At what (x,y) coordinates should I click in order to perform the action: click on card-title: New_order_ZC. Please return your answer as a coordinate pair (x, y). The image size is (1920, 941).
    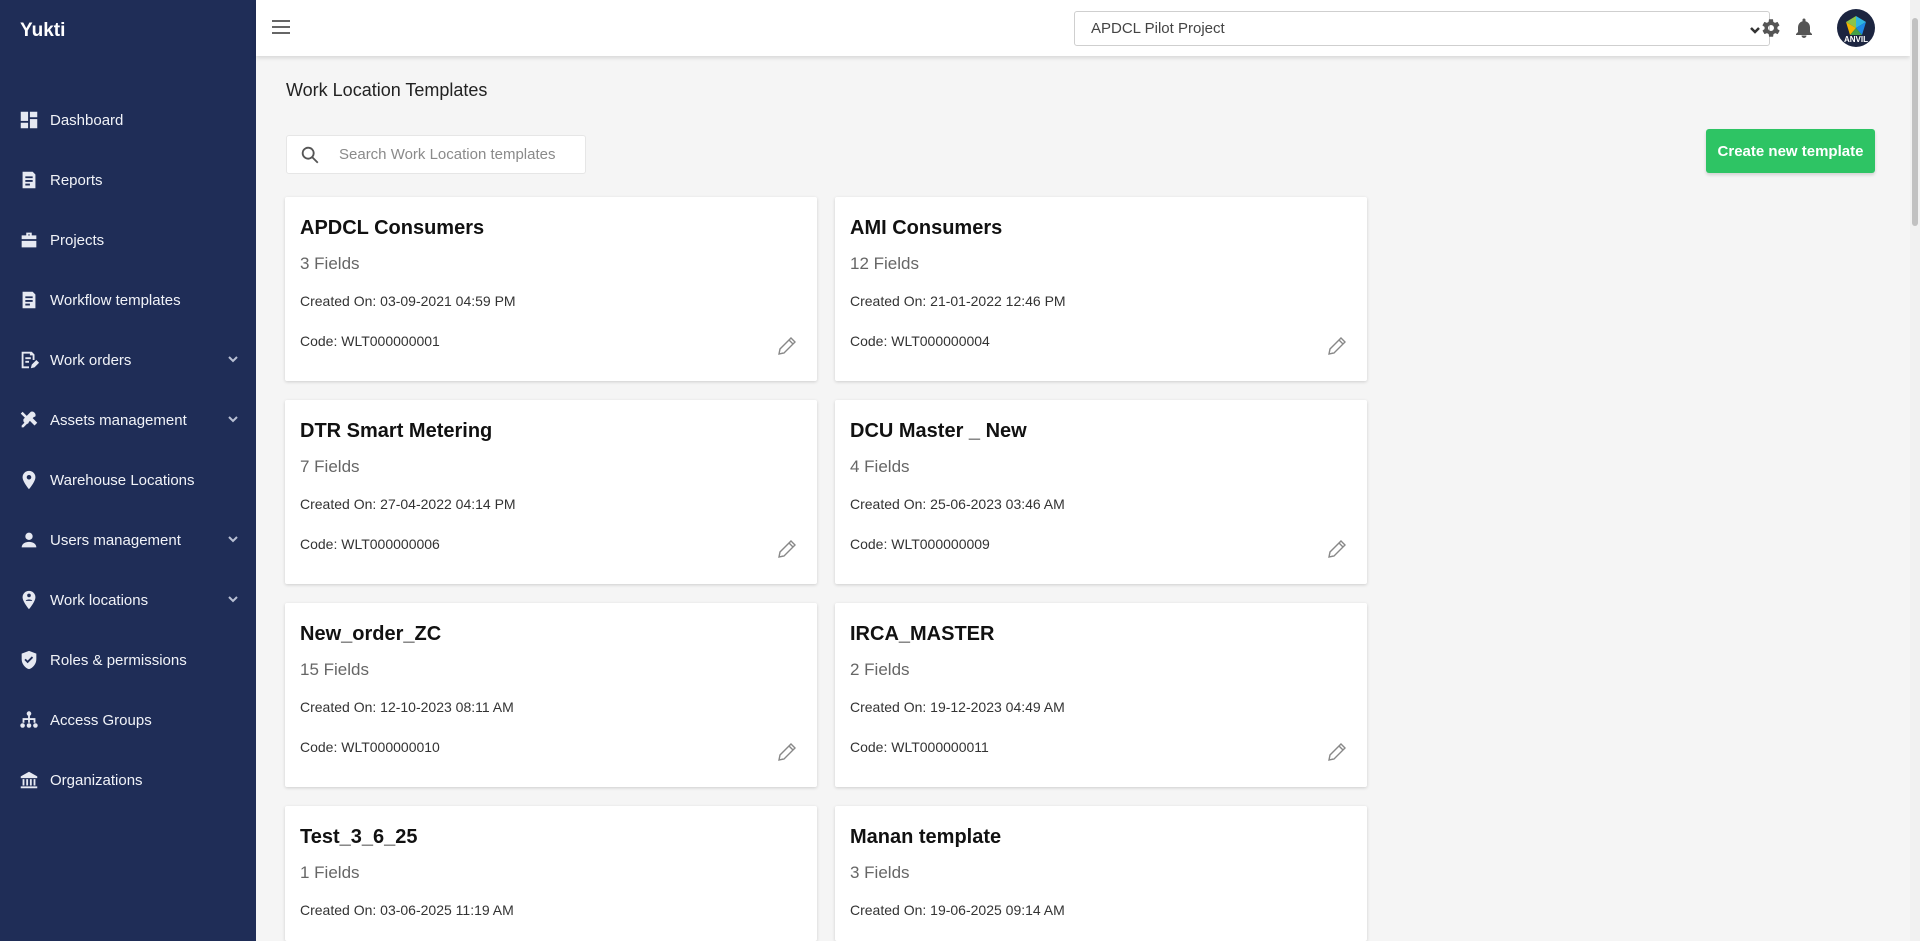
    Looking at the image, I should click on (371, 634).